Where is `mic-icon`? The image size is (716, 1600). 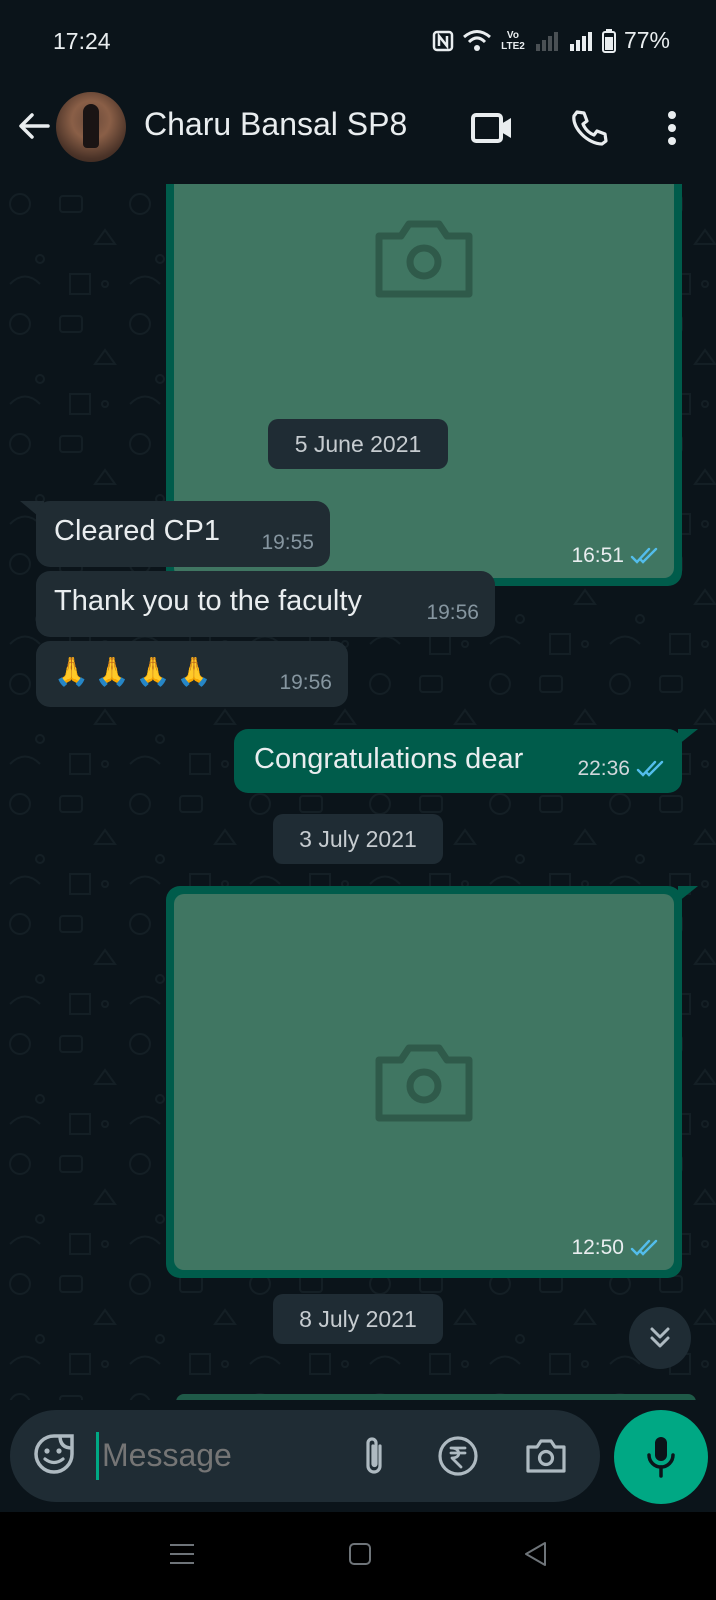 mic-icon is located at coordinates (661, 1457).